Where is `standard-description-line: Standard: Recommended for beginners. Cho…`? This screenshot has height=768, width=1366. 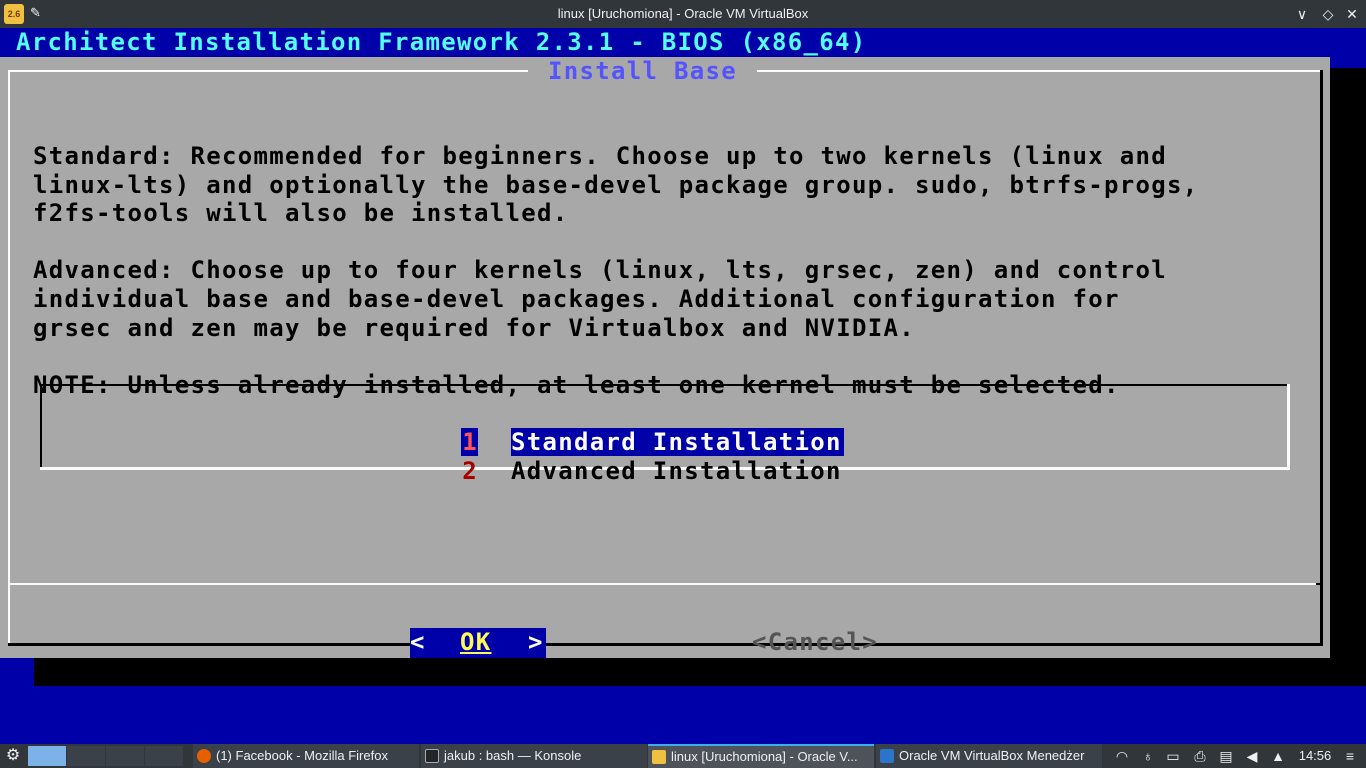
standard-description-line: Standard: Recommended for beginners. Cho… is located at coordinates (600, 156).